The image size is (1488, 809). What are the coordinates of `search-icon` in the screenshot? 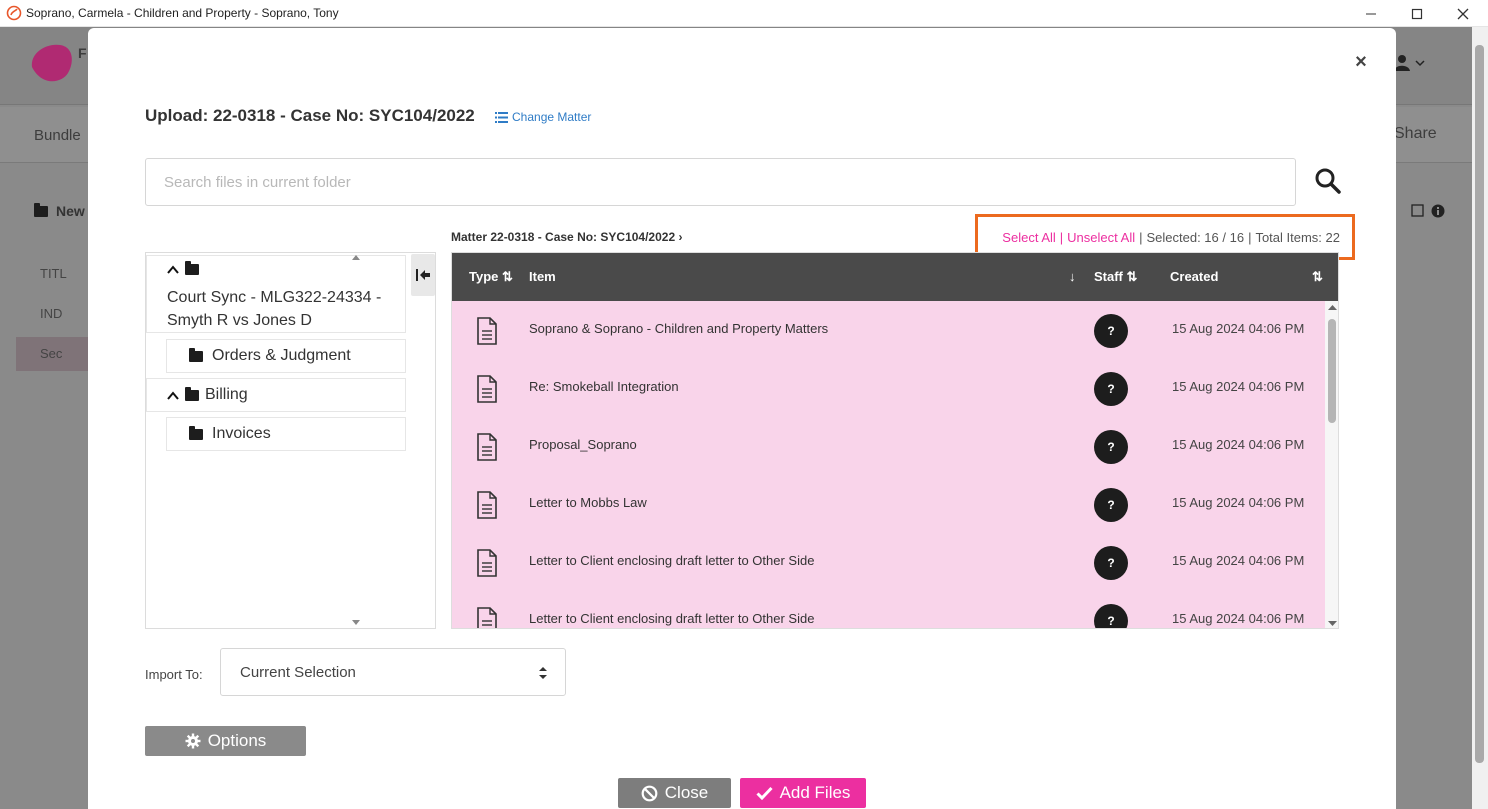 It's located at (1328, 181).